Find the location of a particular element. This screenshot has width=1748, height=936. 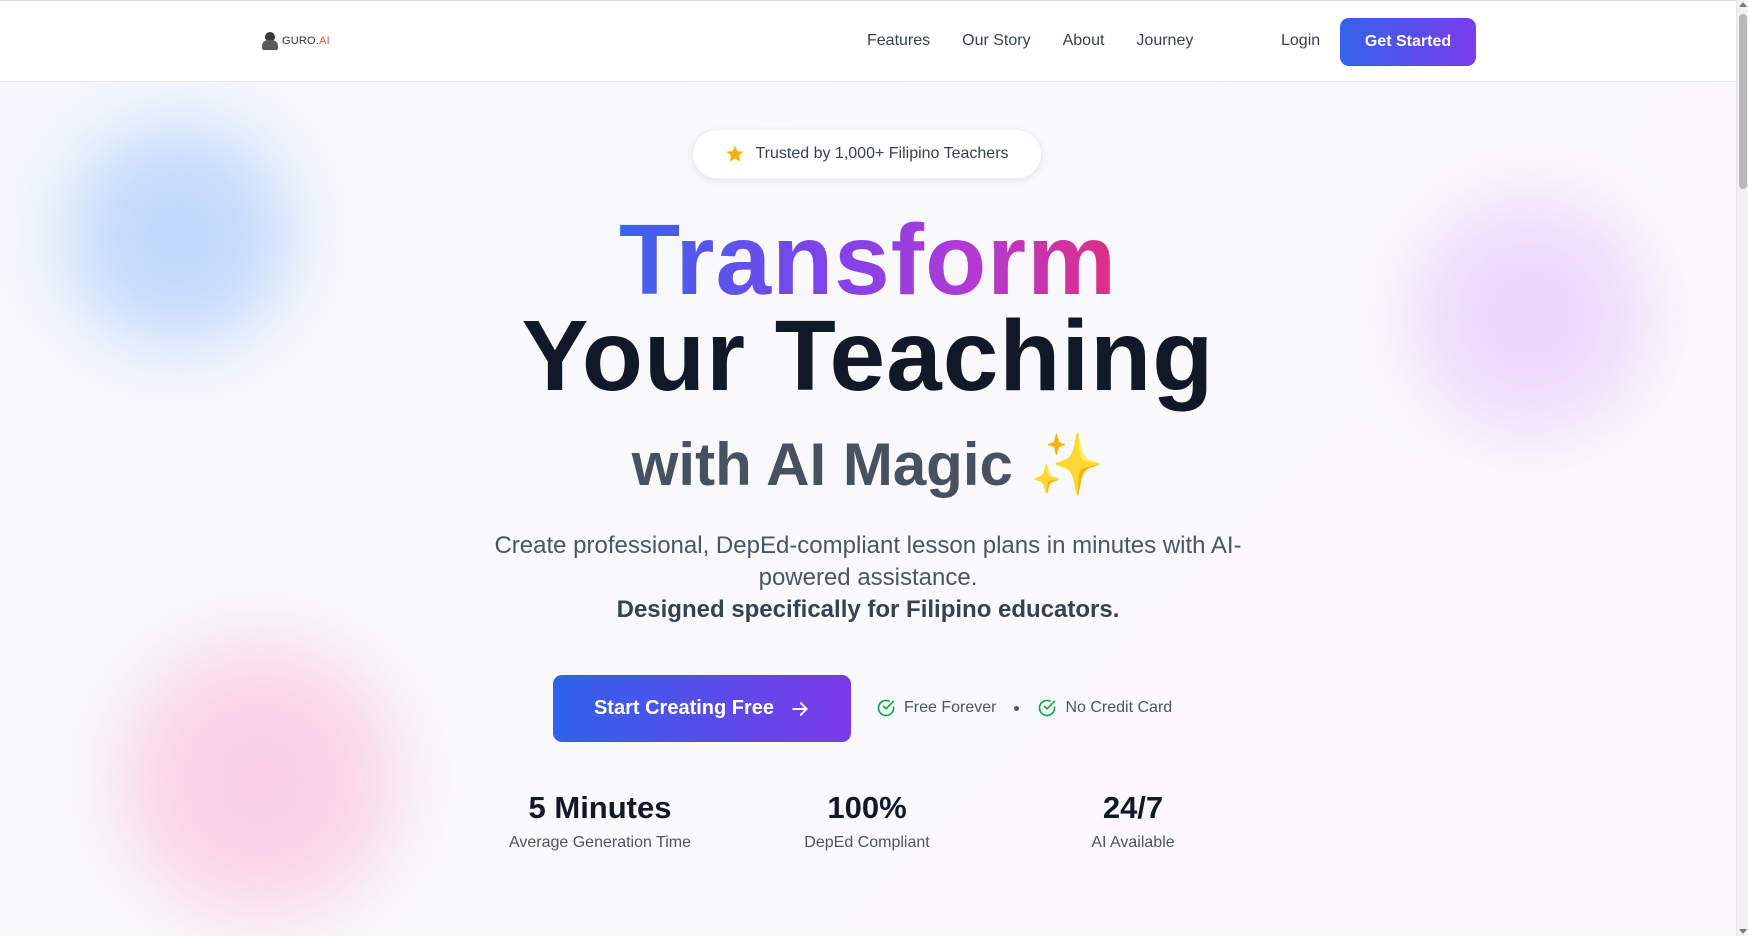

scroll-up-arrow-icon is located at coordinates (1743, 4).